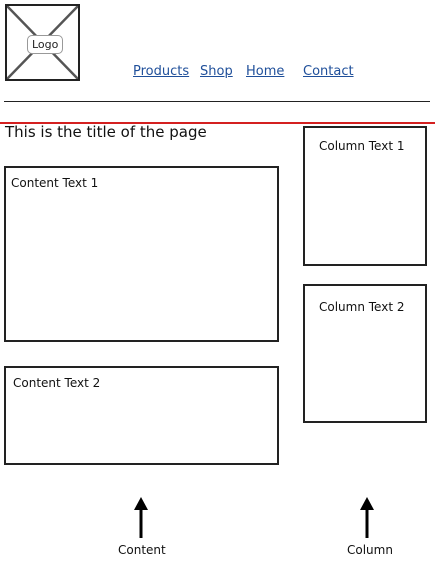  Describe the element at coordinates (328, 72) in the screenshot. I see `nav-link-contact: Contact` at that location.